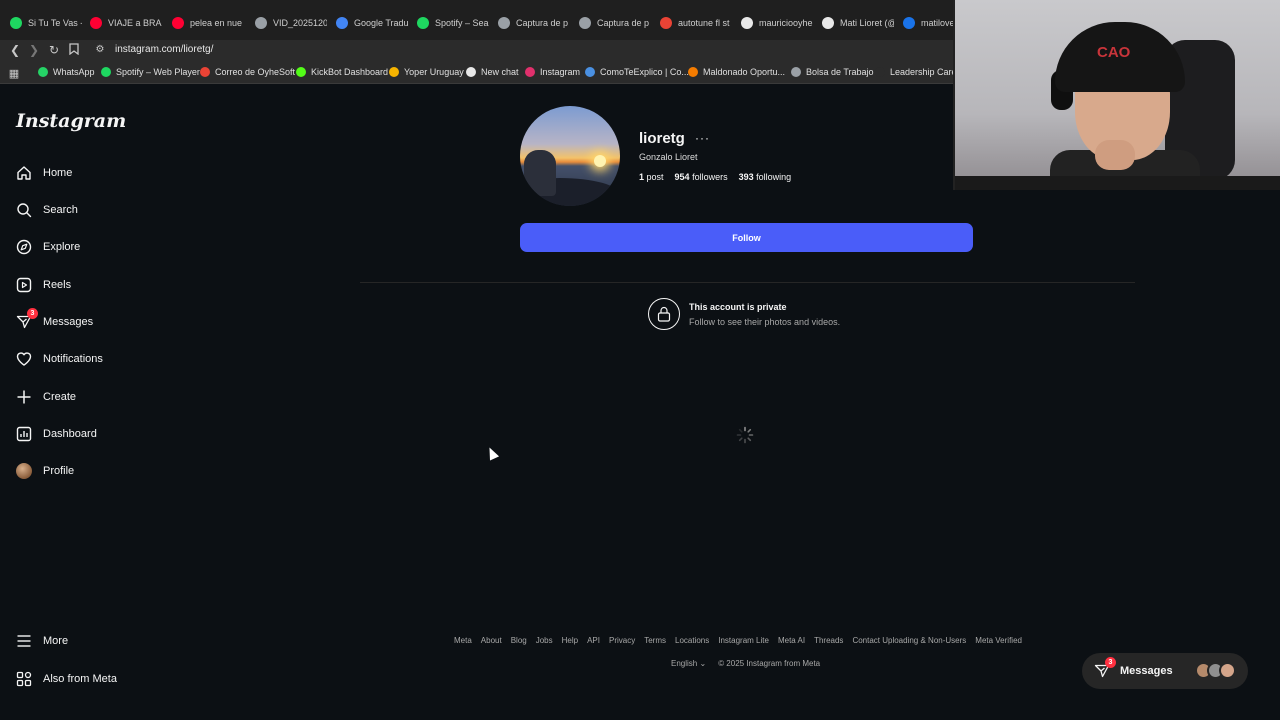 The image size is (1280, 720). I want to click on plus-icon, so click(24, 397).